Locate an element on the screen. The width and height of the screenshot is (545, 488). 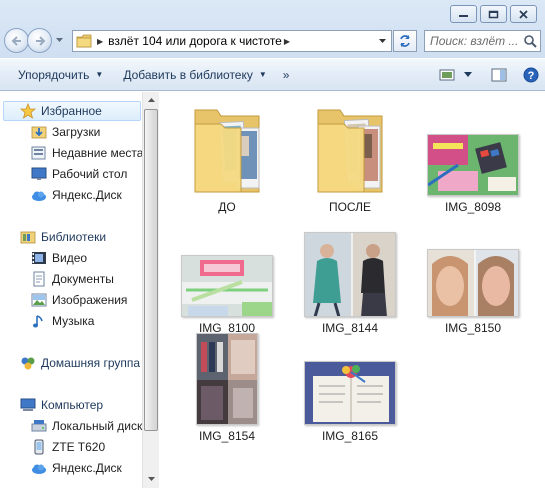
sidebar-item-local-disk: Локальный диск is located at coordinates (86, 426).